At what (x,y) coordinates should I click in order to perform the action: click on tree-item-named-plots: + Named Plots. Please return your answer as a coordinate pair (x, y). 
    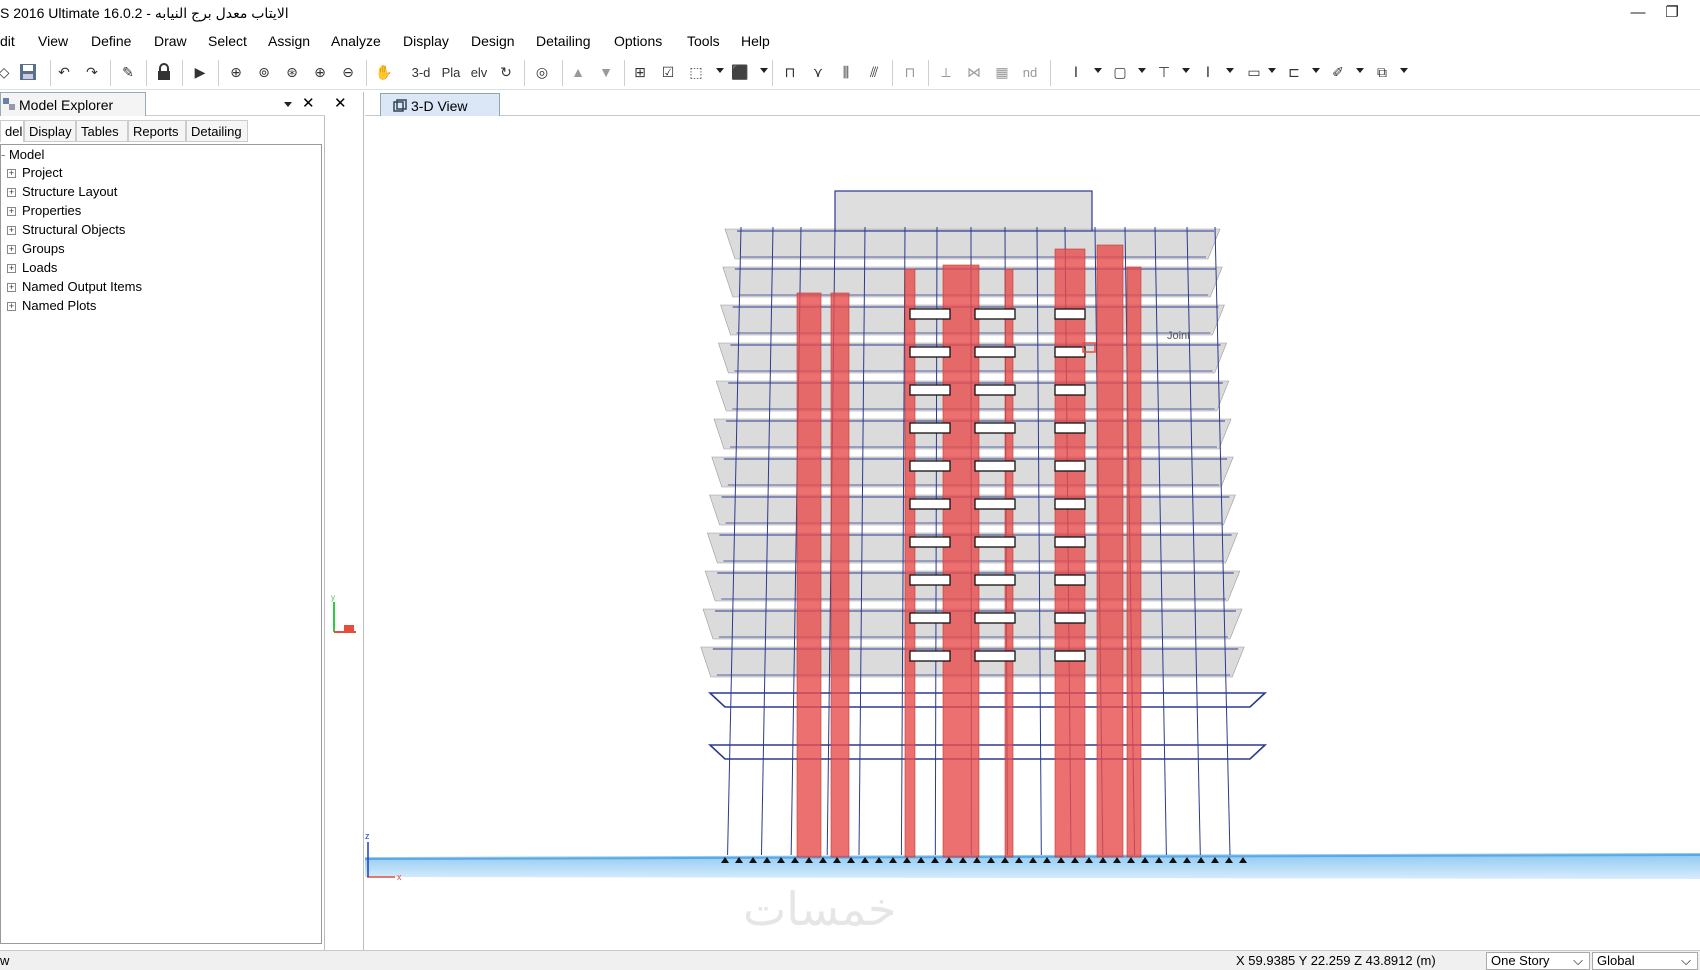
    Looking at the image, I should click on (51, 307).